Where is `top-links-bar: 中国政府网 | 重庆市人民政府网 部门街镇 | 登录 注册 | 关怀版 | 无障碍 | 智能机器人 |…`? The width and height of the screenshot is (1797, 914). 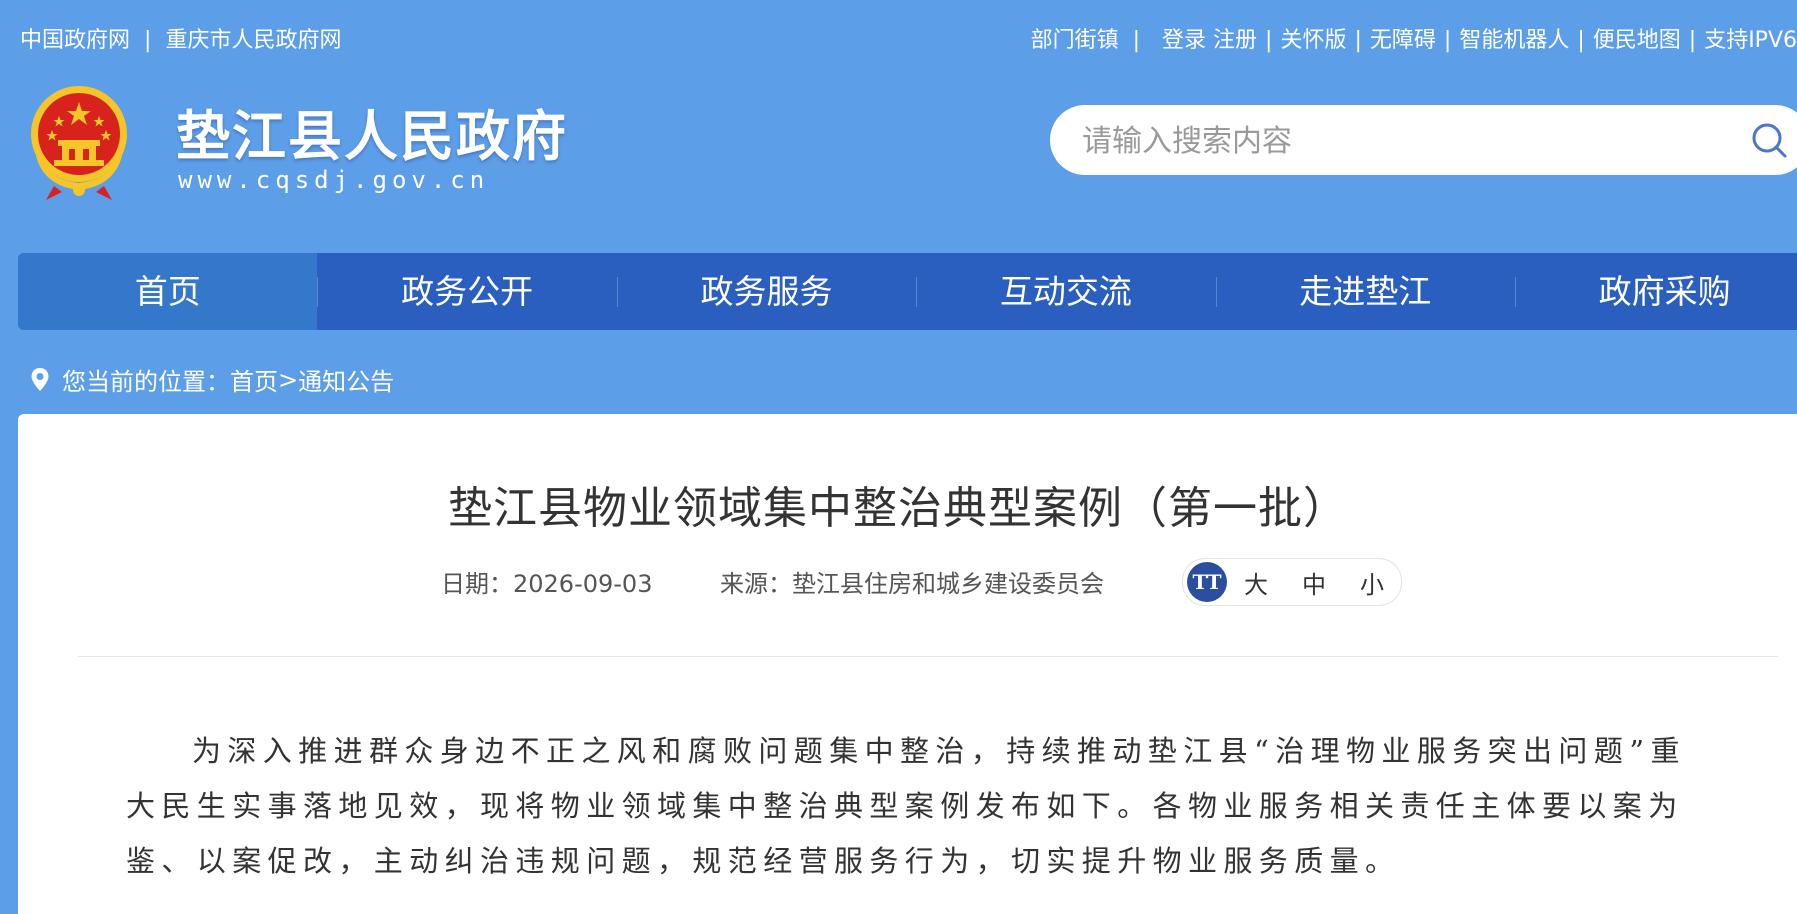 top-links-bar: 中国政府网 | 重庆市人民政府网 部门街镇 | 登录 注册 | 关怀版 | 无障碍 | 智能机器人 |… is located at coordinates (898, 38).